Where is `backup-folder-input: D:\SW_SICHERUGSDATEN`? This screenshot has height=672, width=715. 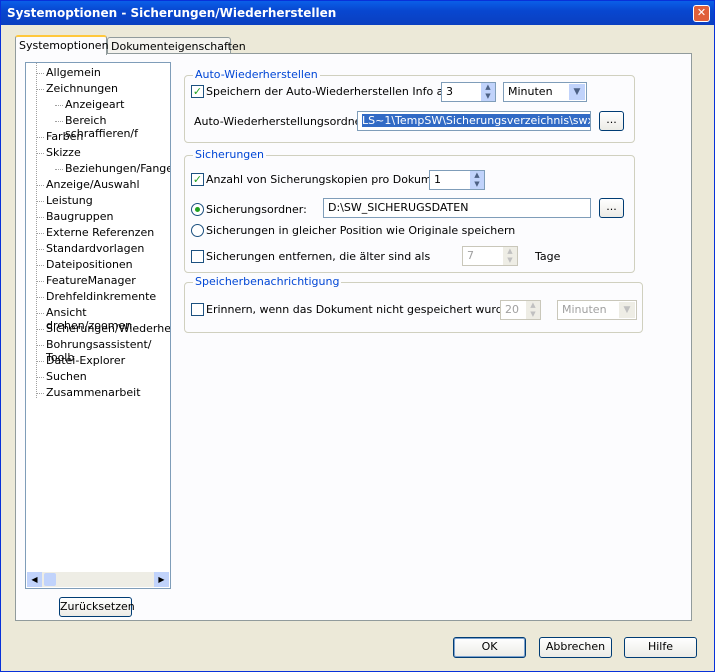 backup-folder-input: D:\SW_SICHERUGSDATEN is located at coordinates (457, 208).